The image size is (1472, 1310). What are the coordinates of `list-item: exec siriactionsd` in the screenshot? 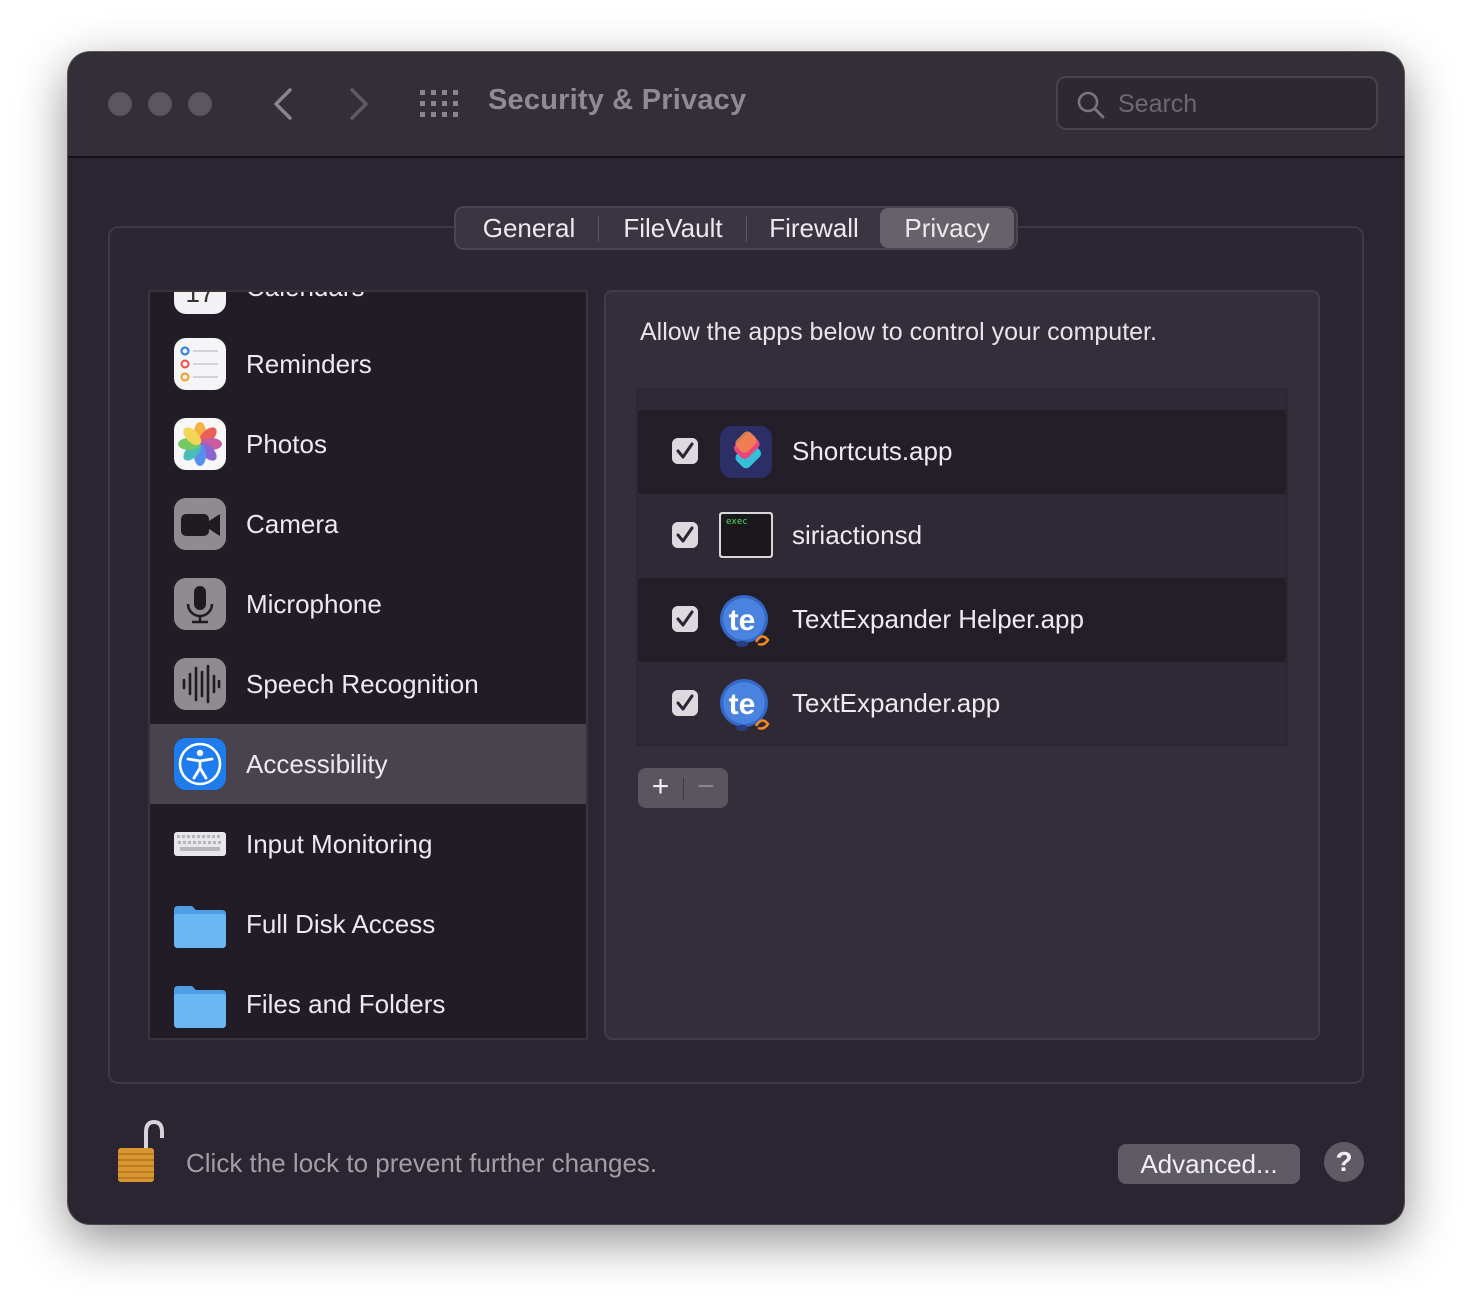 It's located at (962, 536).